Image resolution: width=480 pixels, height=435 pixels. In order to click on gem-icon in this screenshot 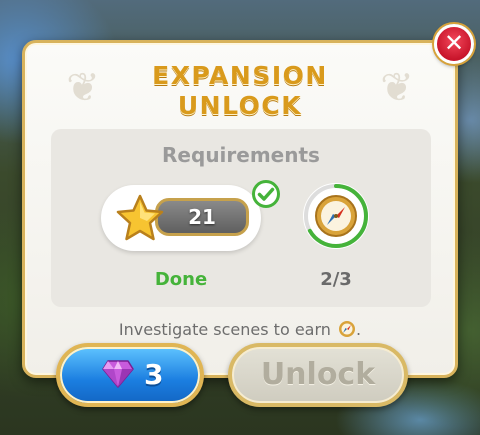, I will do `click(118, 374)`.